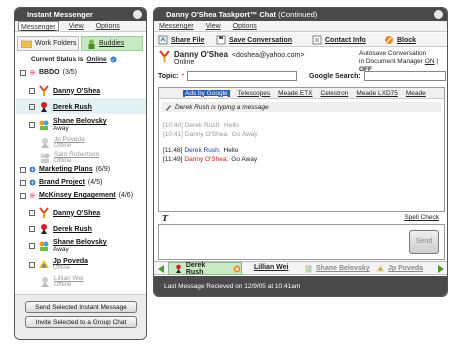 This screenshot has width=455, height=345. Describe the element at coordinates (242, 76) in the screenshot. I see `topic-input` at that location.